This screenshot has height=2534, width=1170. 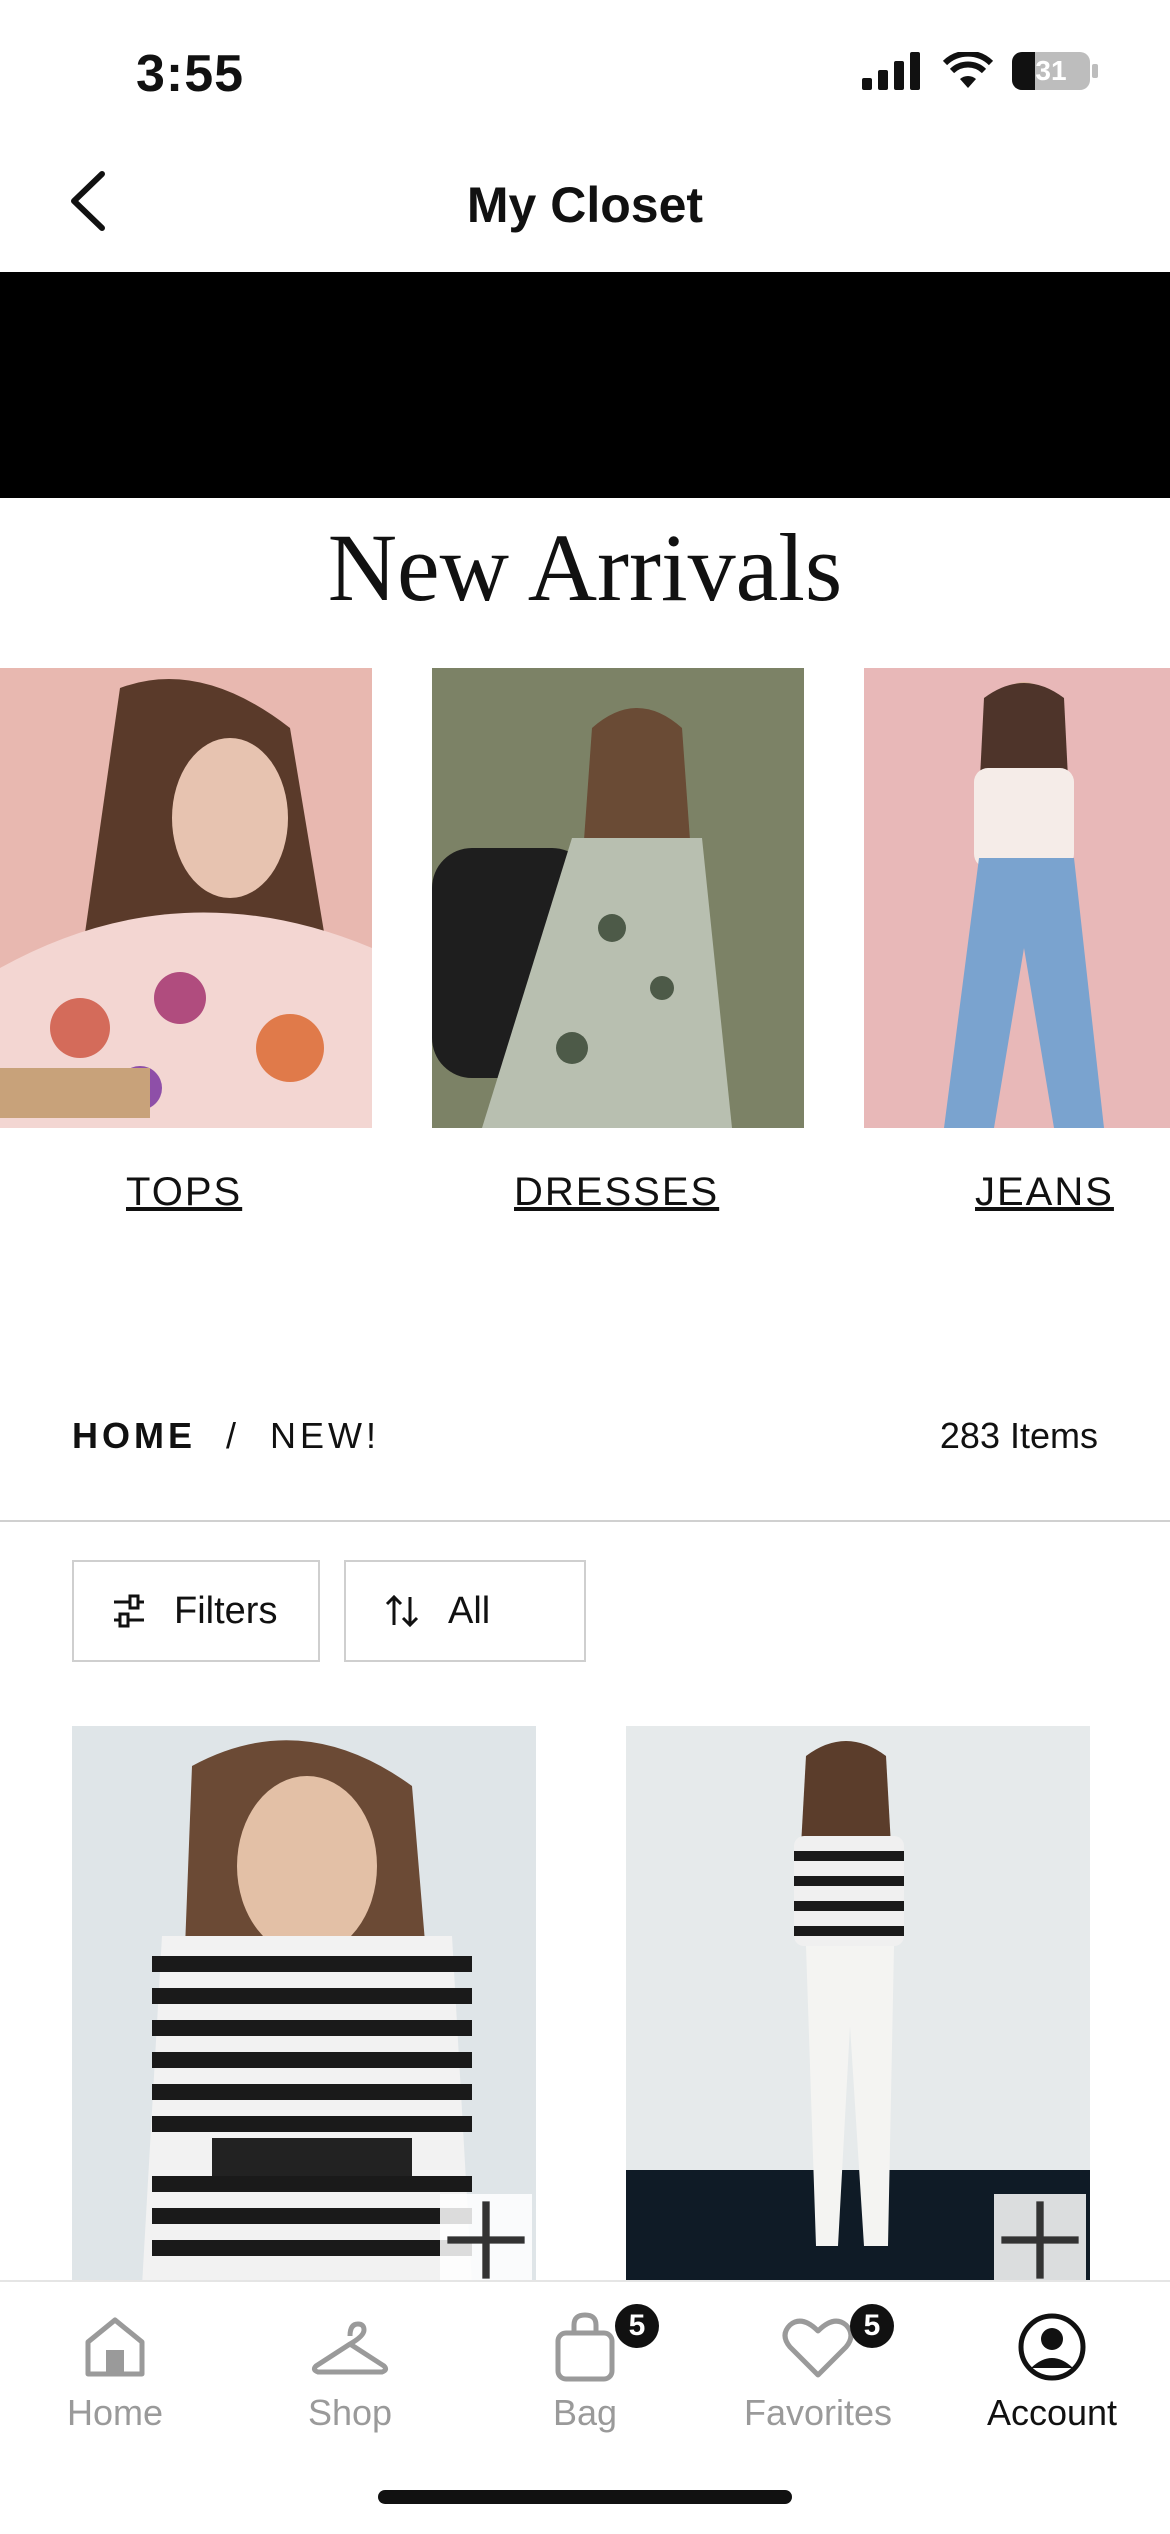 I want to click on battery-level: 31, so click(x=1051, y=70).